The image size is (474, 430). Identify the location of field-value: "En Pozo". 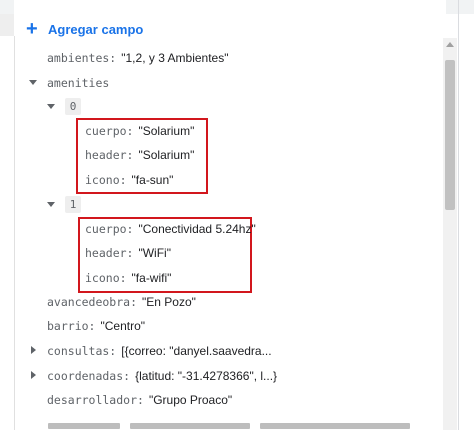
(169, 302).